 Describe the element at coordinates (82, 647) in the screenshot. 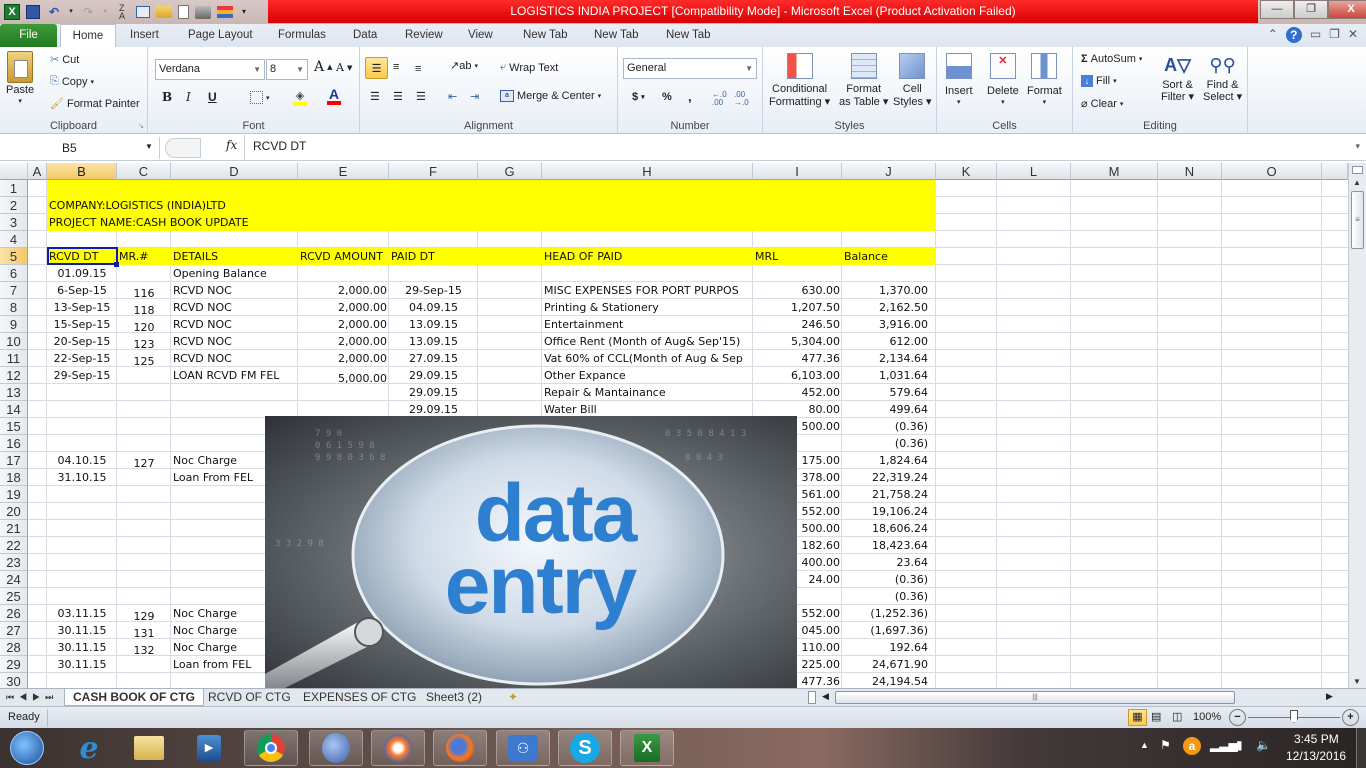

I see `cell-b28: 30.11.15` at that location.